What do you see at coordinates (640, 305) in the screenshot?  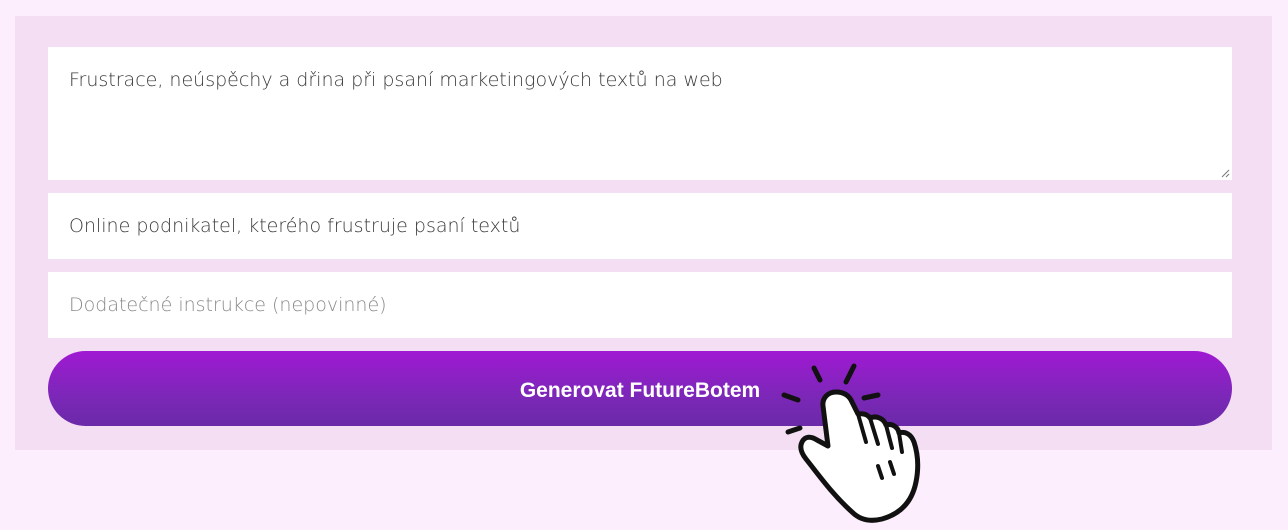 I see `instructions-input: Dodatečné instrukce (nepovinné)` at bounding box center [640, 305].